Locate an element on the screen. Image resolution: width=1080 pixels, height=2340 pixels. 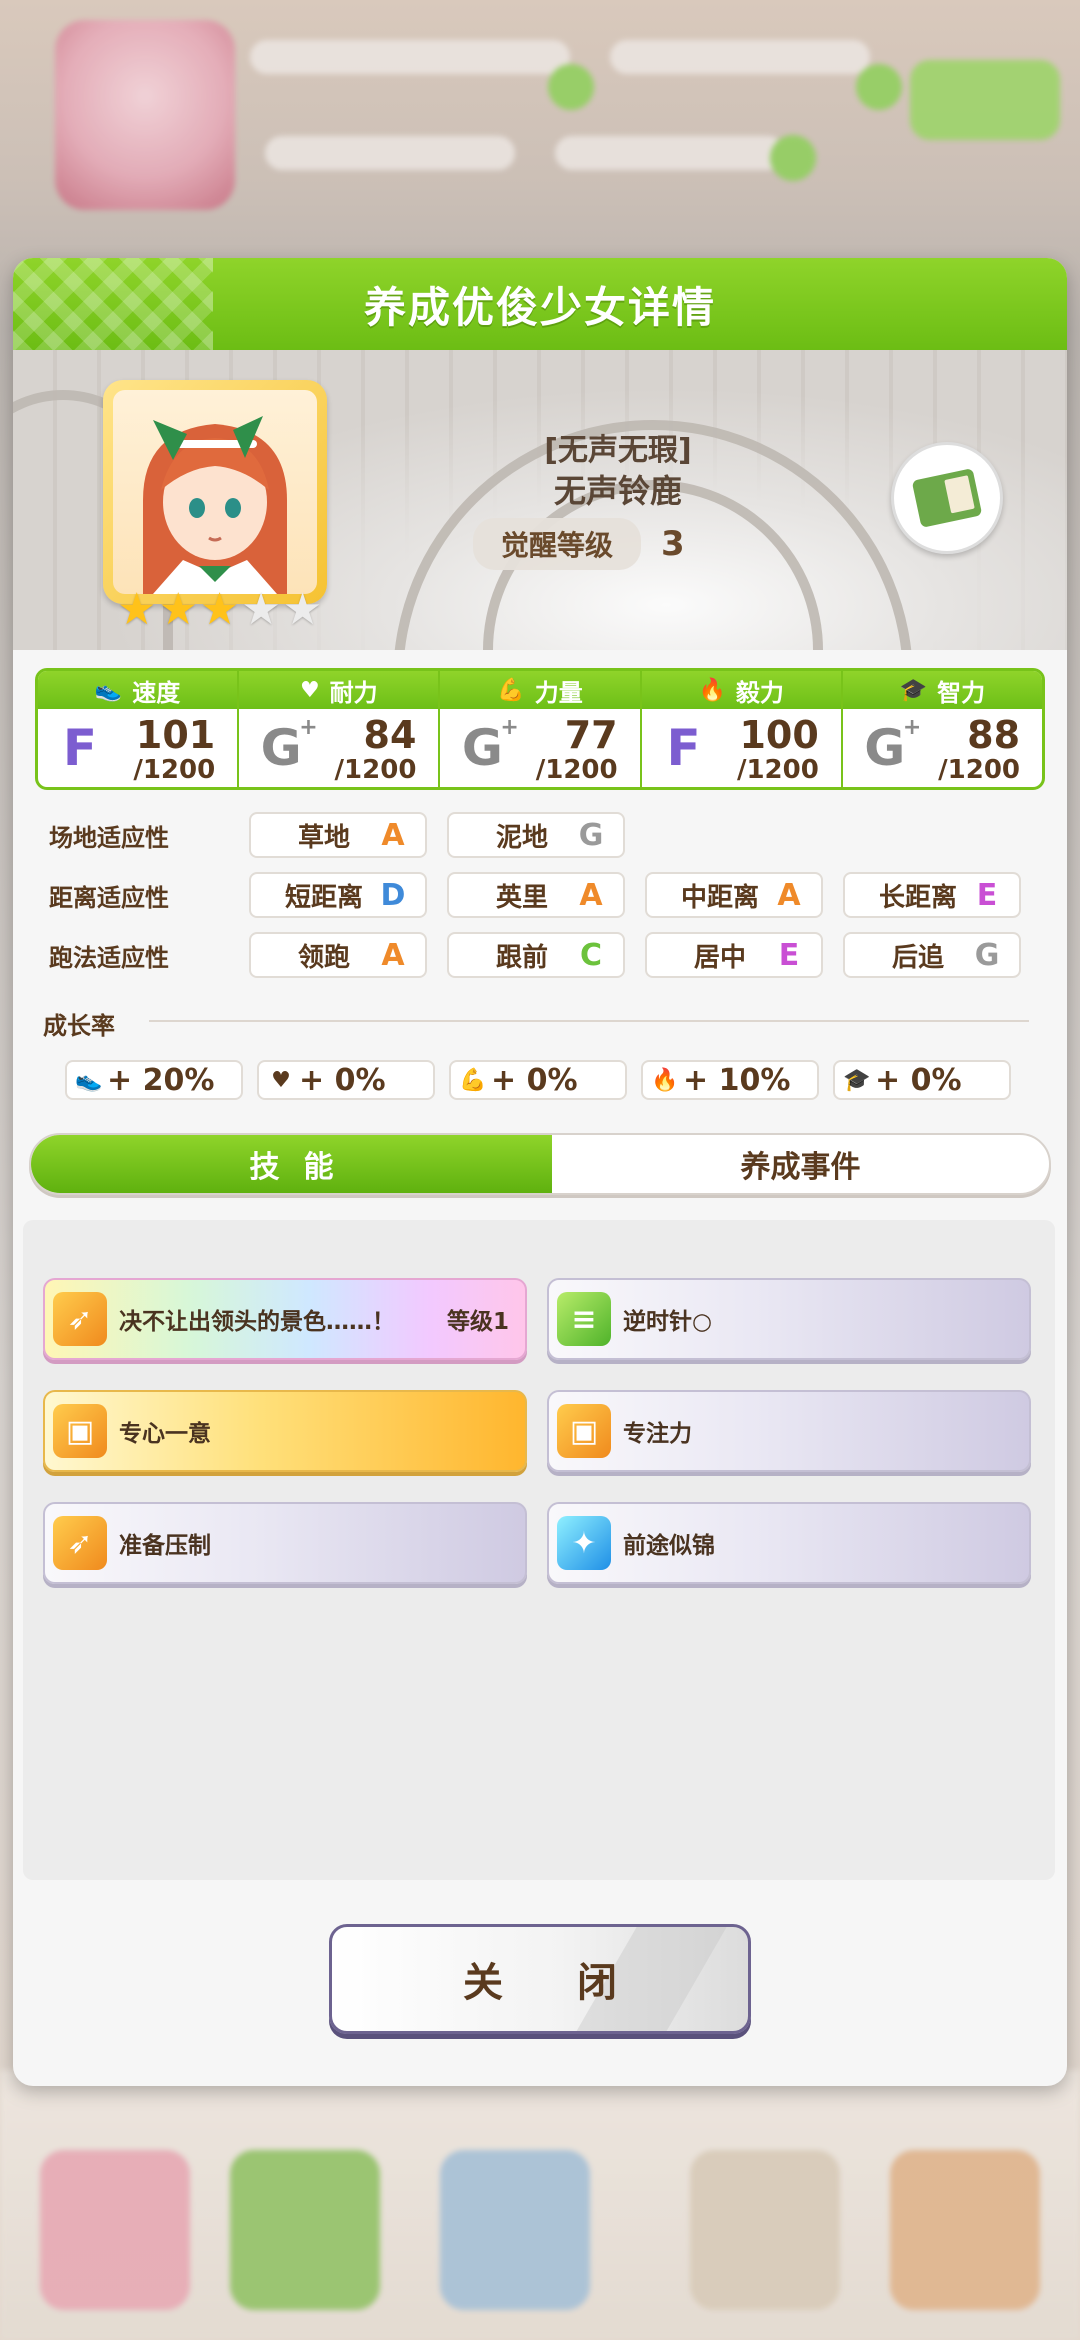
stat-speed: 👟 速度 F 101 /1200 is located at coordinates (139, 729).